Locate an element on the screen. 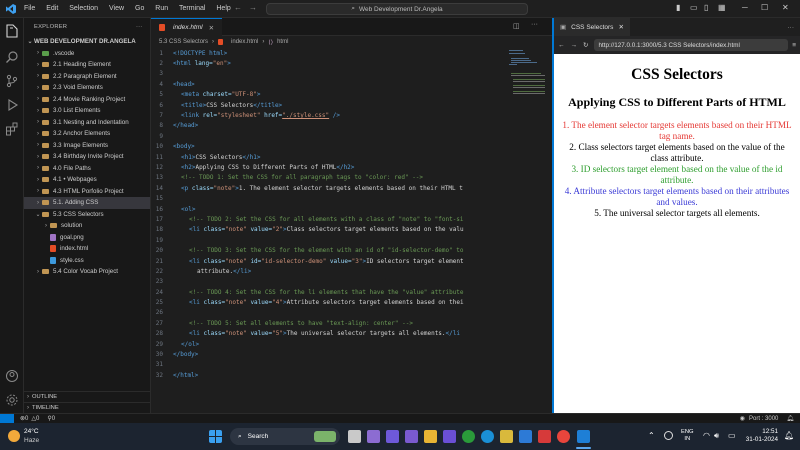 This screenshot has height=450, width=800. chrome-browser-icon is located at coordinates (563, 436).